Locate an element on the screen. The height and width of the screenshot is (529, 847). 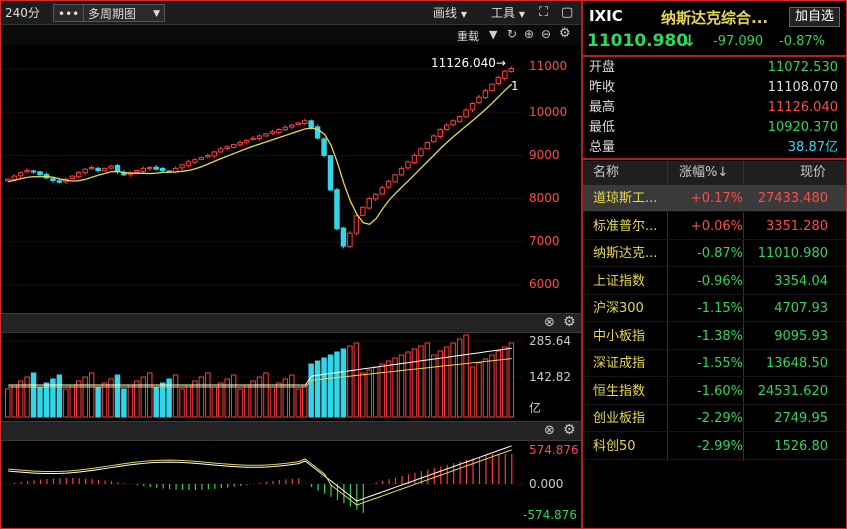
header-name: 名称 is located at coordinates (606, 173).